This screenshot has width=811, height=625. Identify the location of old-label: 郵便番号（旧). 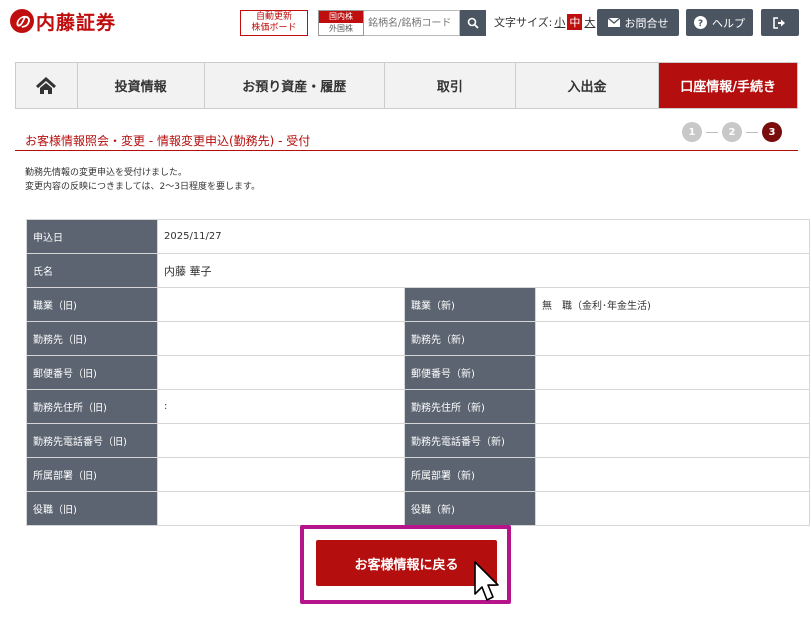
(92, 372).